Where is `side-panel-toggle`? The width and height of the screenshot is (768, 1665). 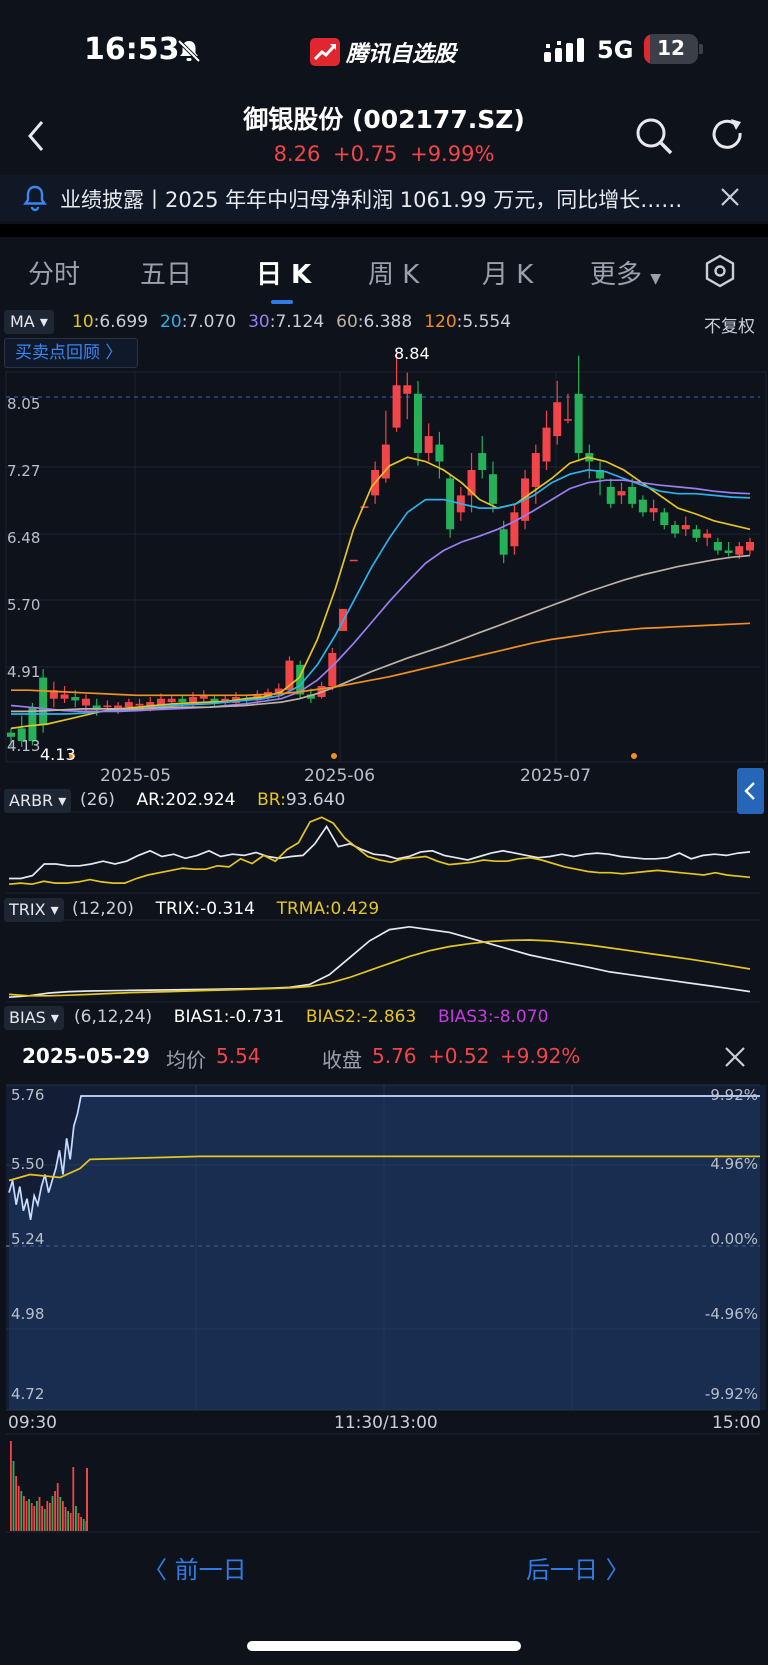
side-panel-toggle is located at coordinates (750, 791).